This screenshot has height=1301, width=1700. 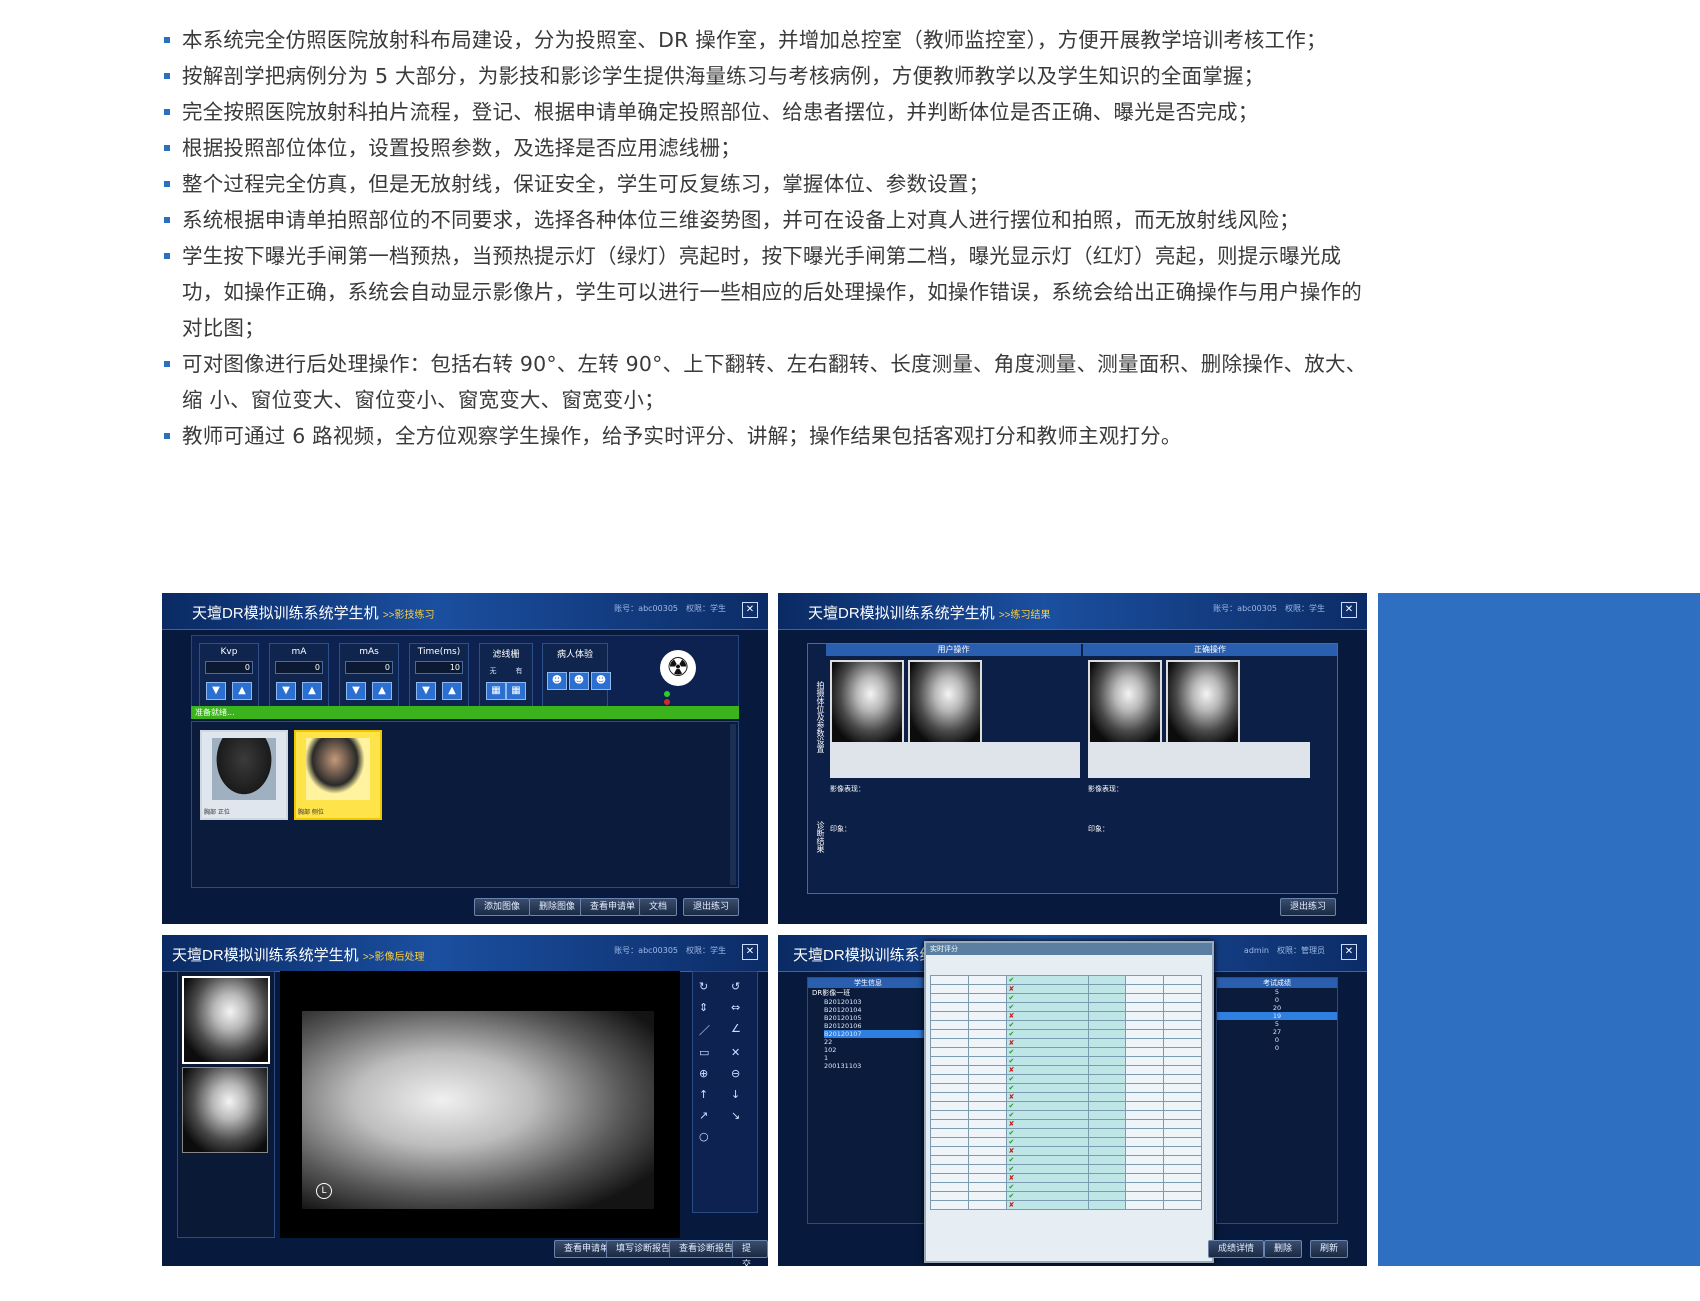 I want to click on score-row: 27, so click(x=1277, y=1032).